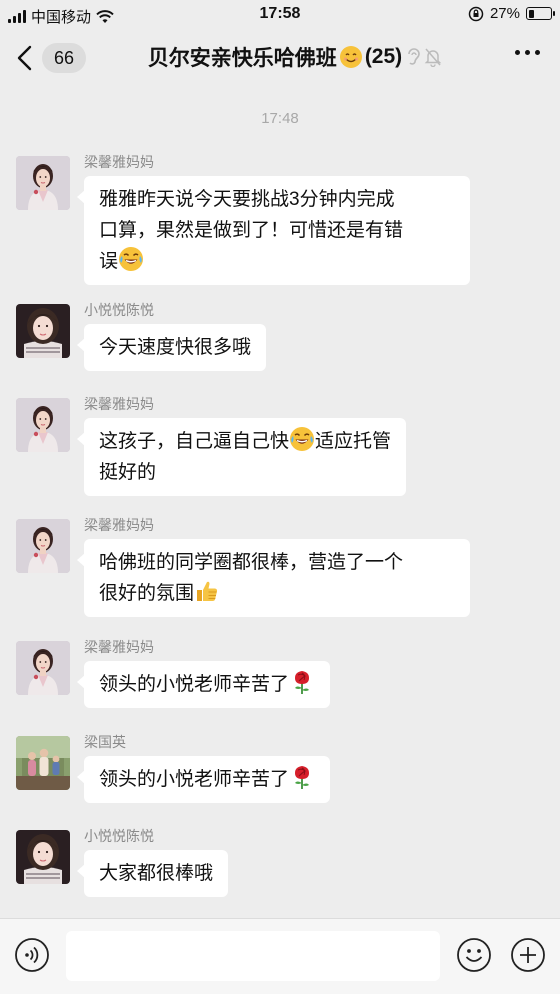 The height and width of the screenshot is (994, 560). I want to click on message-bubble: 哈佛班的同学圈都很棒，营造了一个 很好的氛围, so click(273, 578).